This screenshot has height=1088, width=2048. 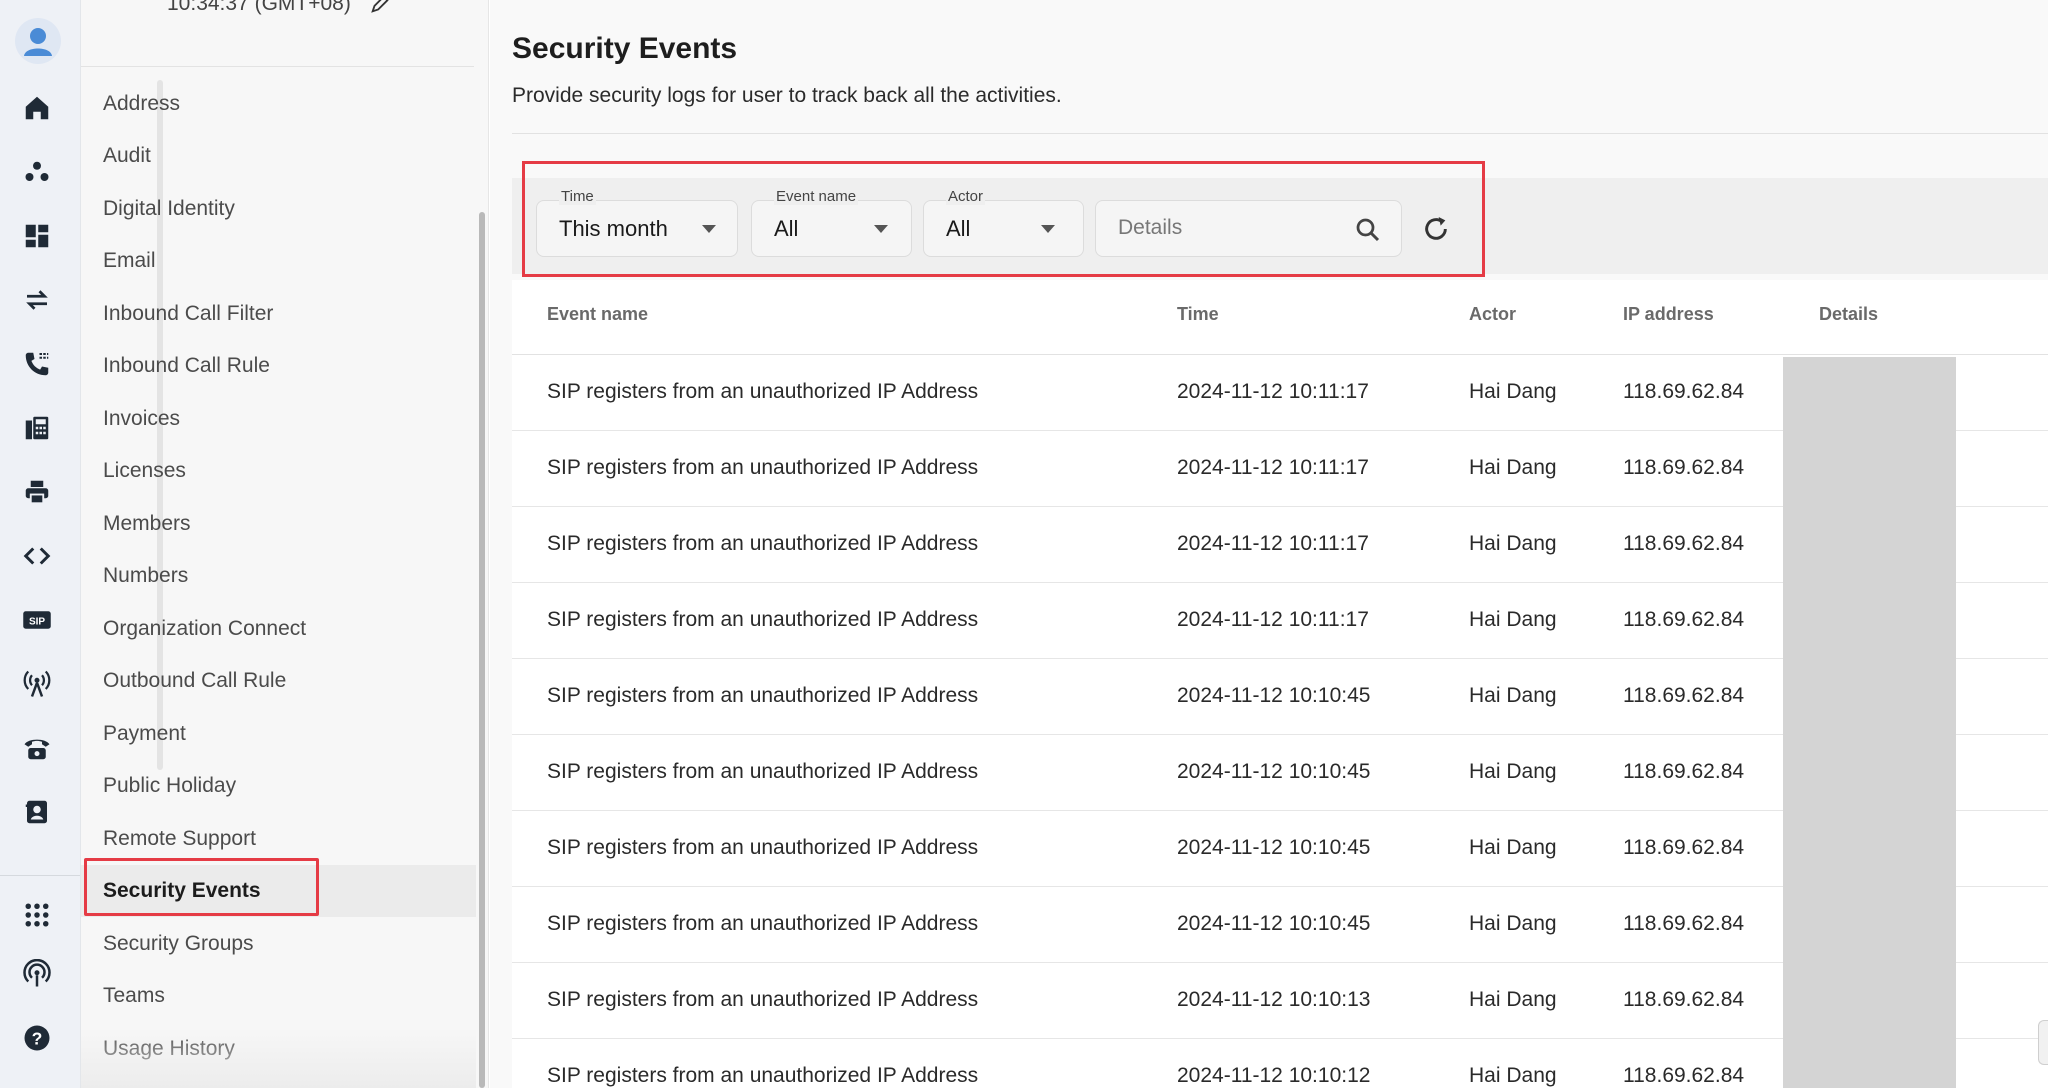 I want to click on subnav-item-label: Email, so click(x=129, y=260).